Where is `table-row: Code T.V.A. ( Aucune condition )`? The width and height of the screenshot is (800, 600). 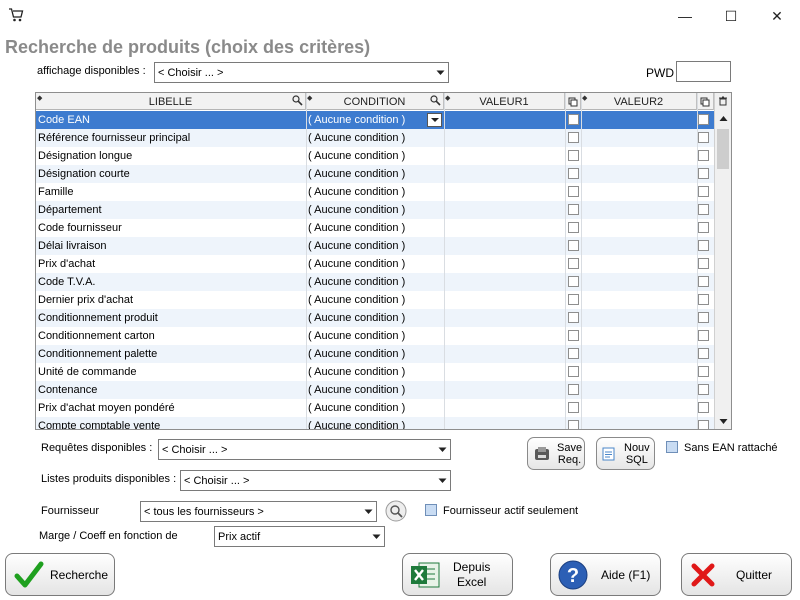
table-row: Code T.V.A. ( Aucune condition ) is located at coordinates (375, 282).